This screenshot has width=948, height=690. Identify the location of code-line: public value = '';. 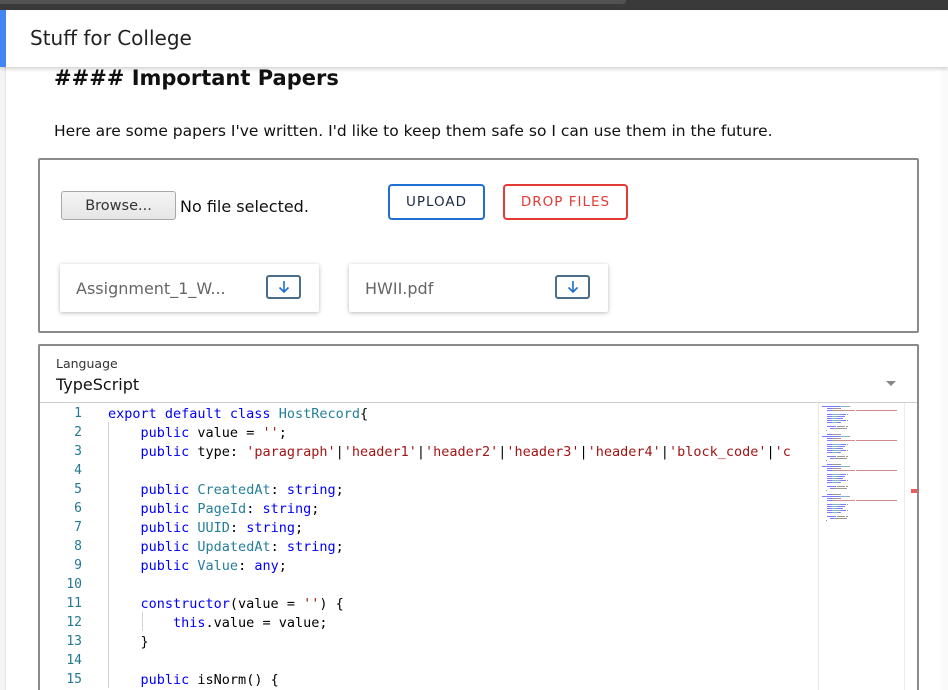
(197, 433).